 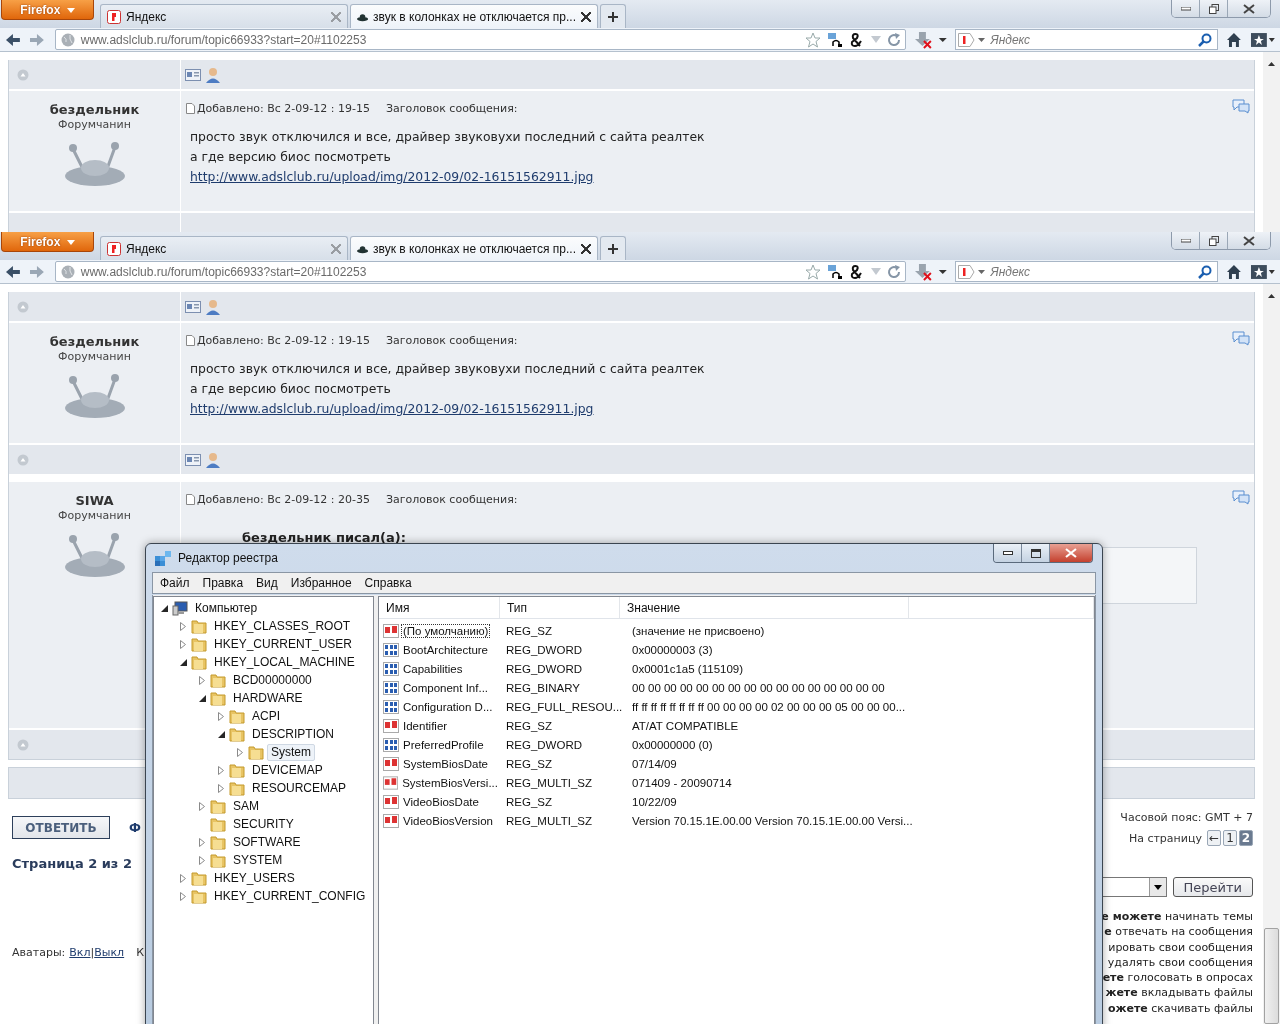 I want to click on tree-item: DESCRIPTION, so click(x=293, y=734).